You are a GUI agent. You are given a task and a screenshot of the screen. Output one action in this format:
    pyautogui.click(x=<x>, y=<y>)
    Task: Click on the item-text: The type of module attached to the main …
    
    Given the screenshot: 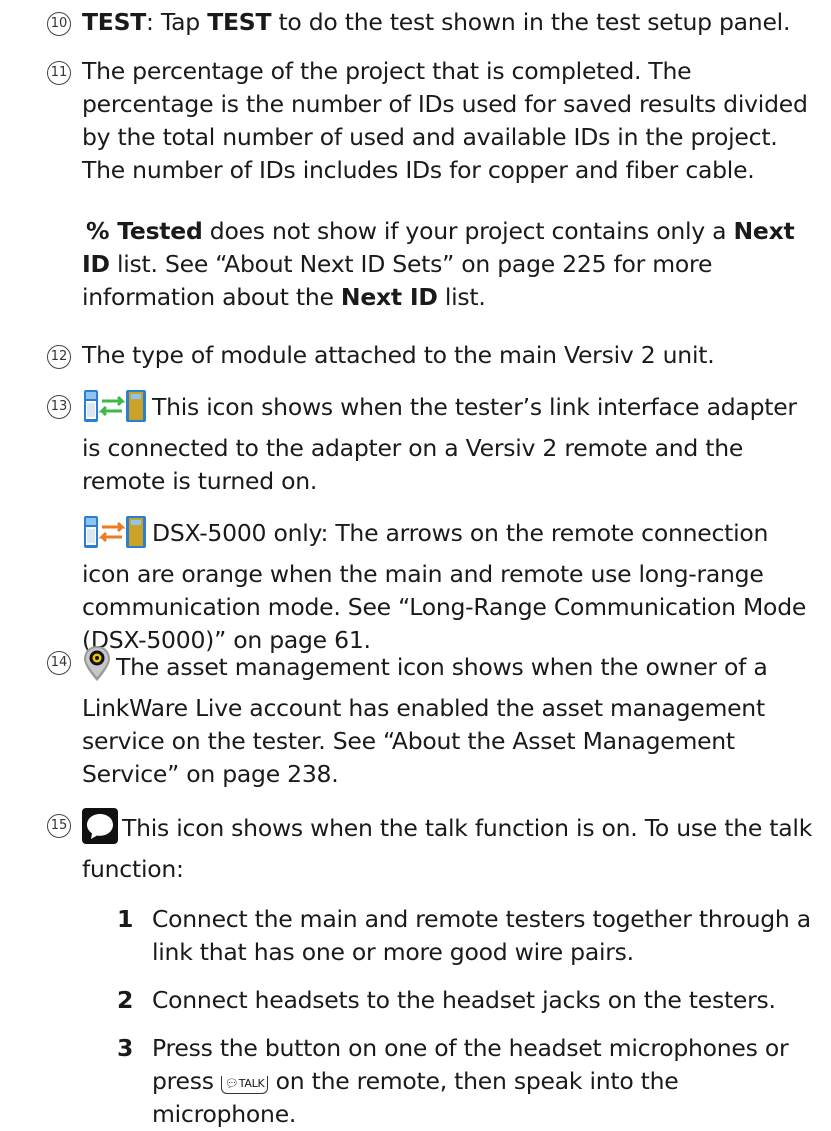 What is the action you would take?
    pyautogui.click(x=398, y=355)
    